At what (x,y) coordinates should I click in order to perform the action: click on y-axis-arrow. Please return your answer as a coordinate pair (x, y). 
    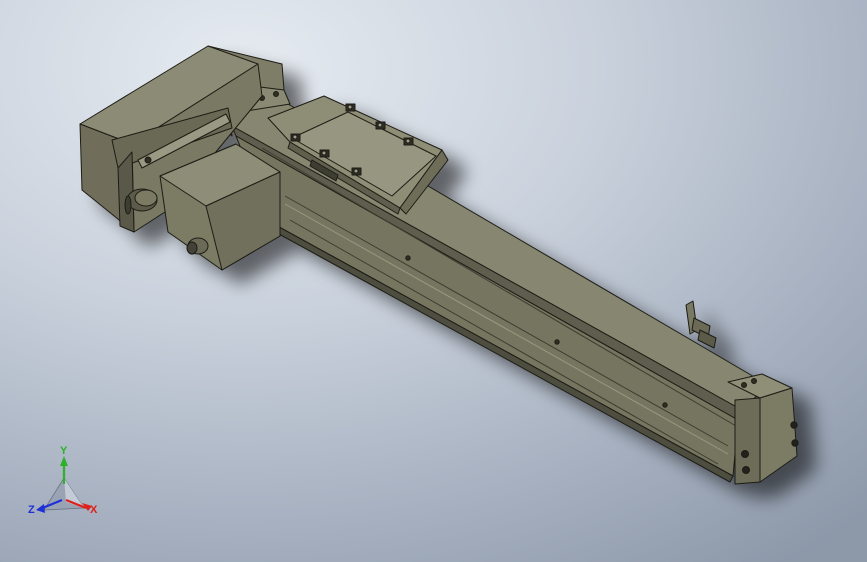
    Looking at the image, I should click on (64, 461).